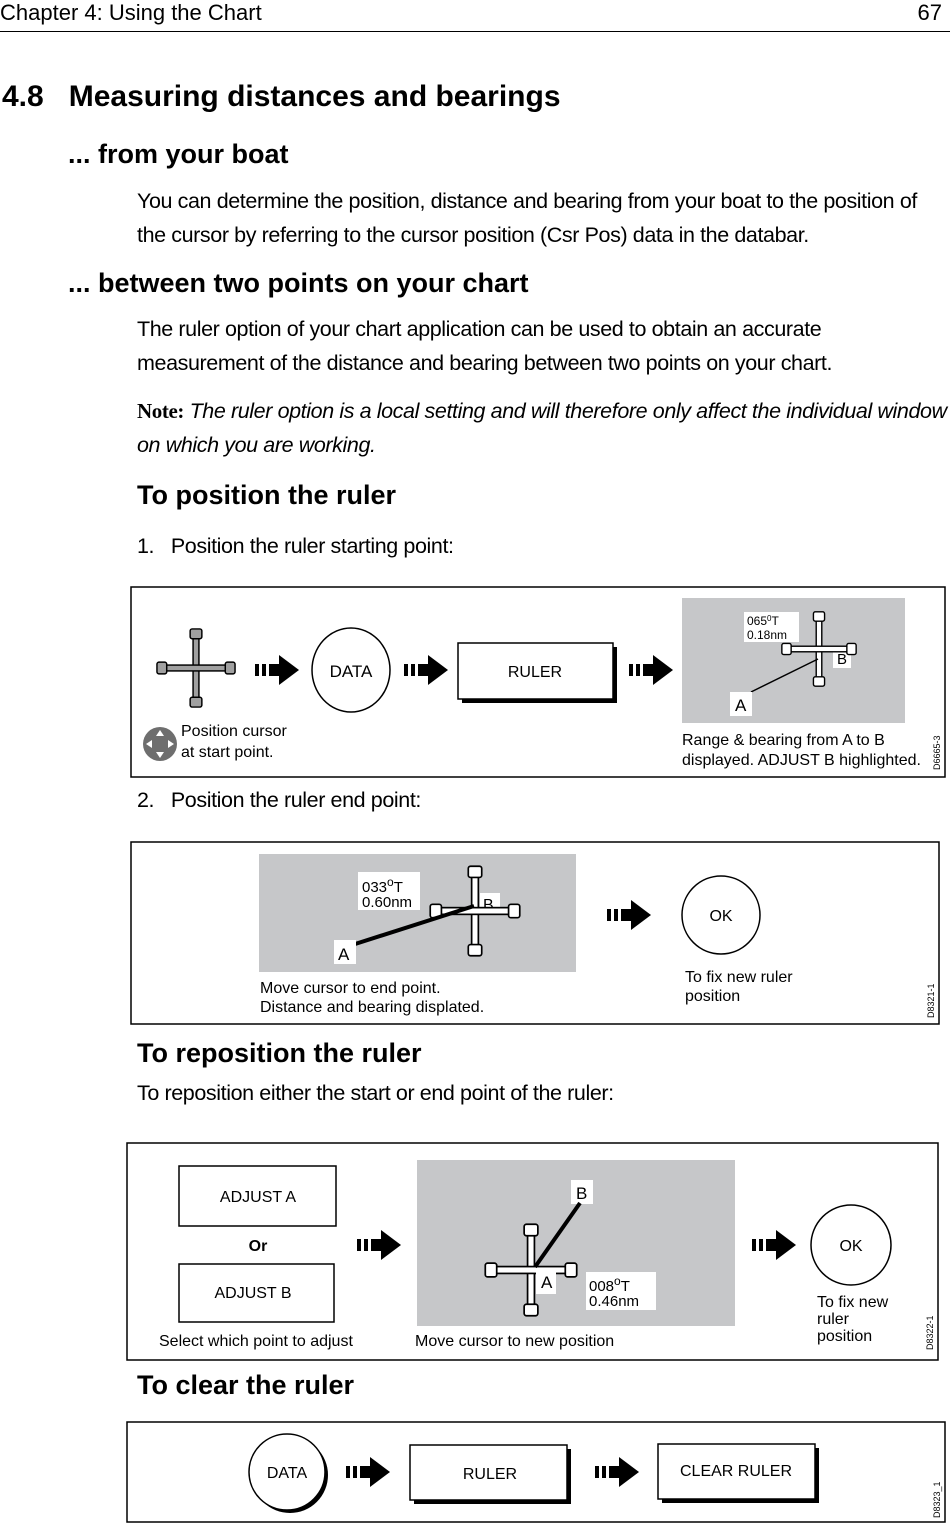  What do you see at coordinates (801, 760) in the screenshot?
I see `range-caption: displayed. ADJUST B highlighted.` at bounding box center [801, 760].